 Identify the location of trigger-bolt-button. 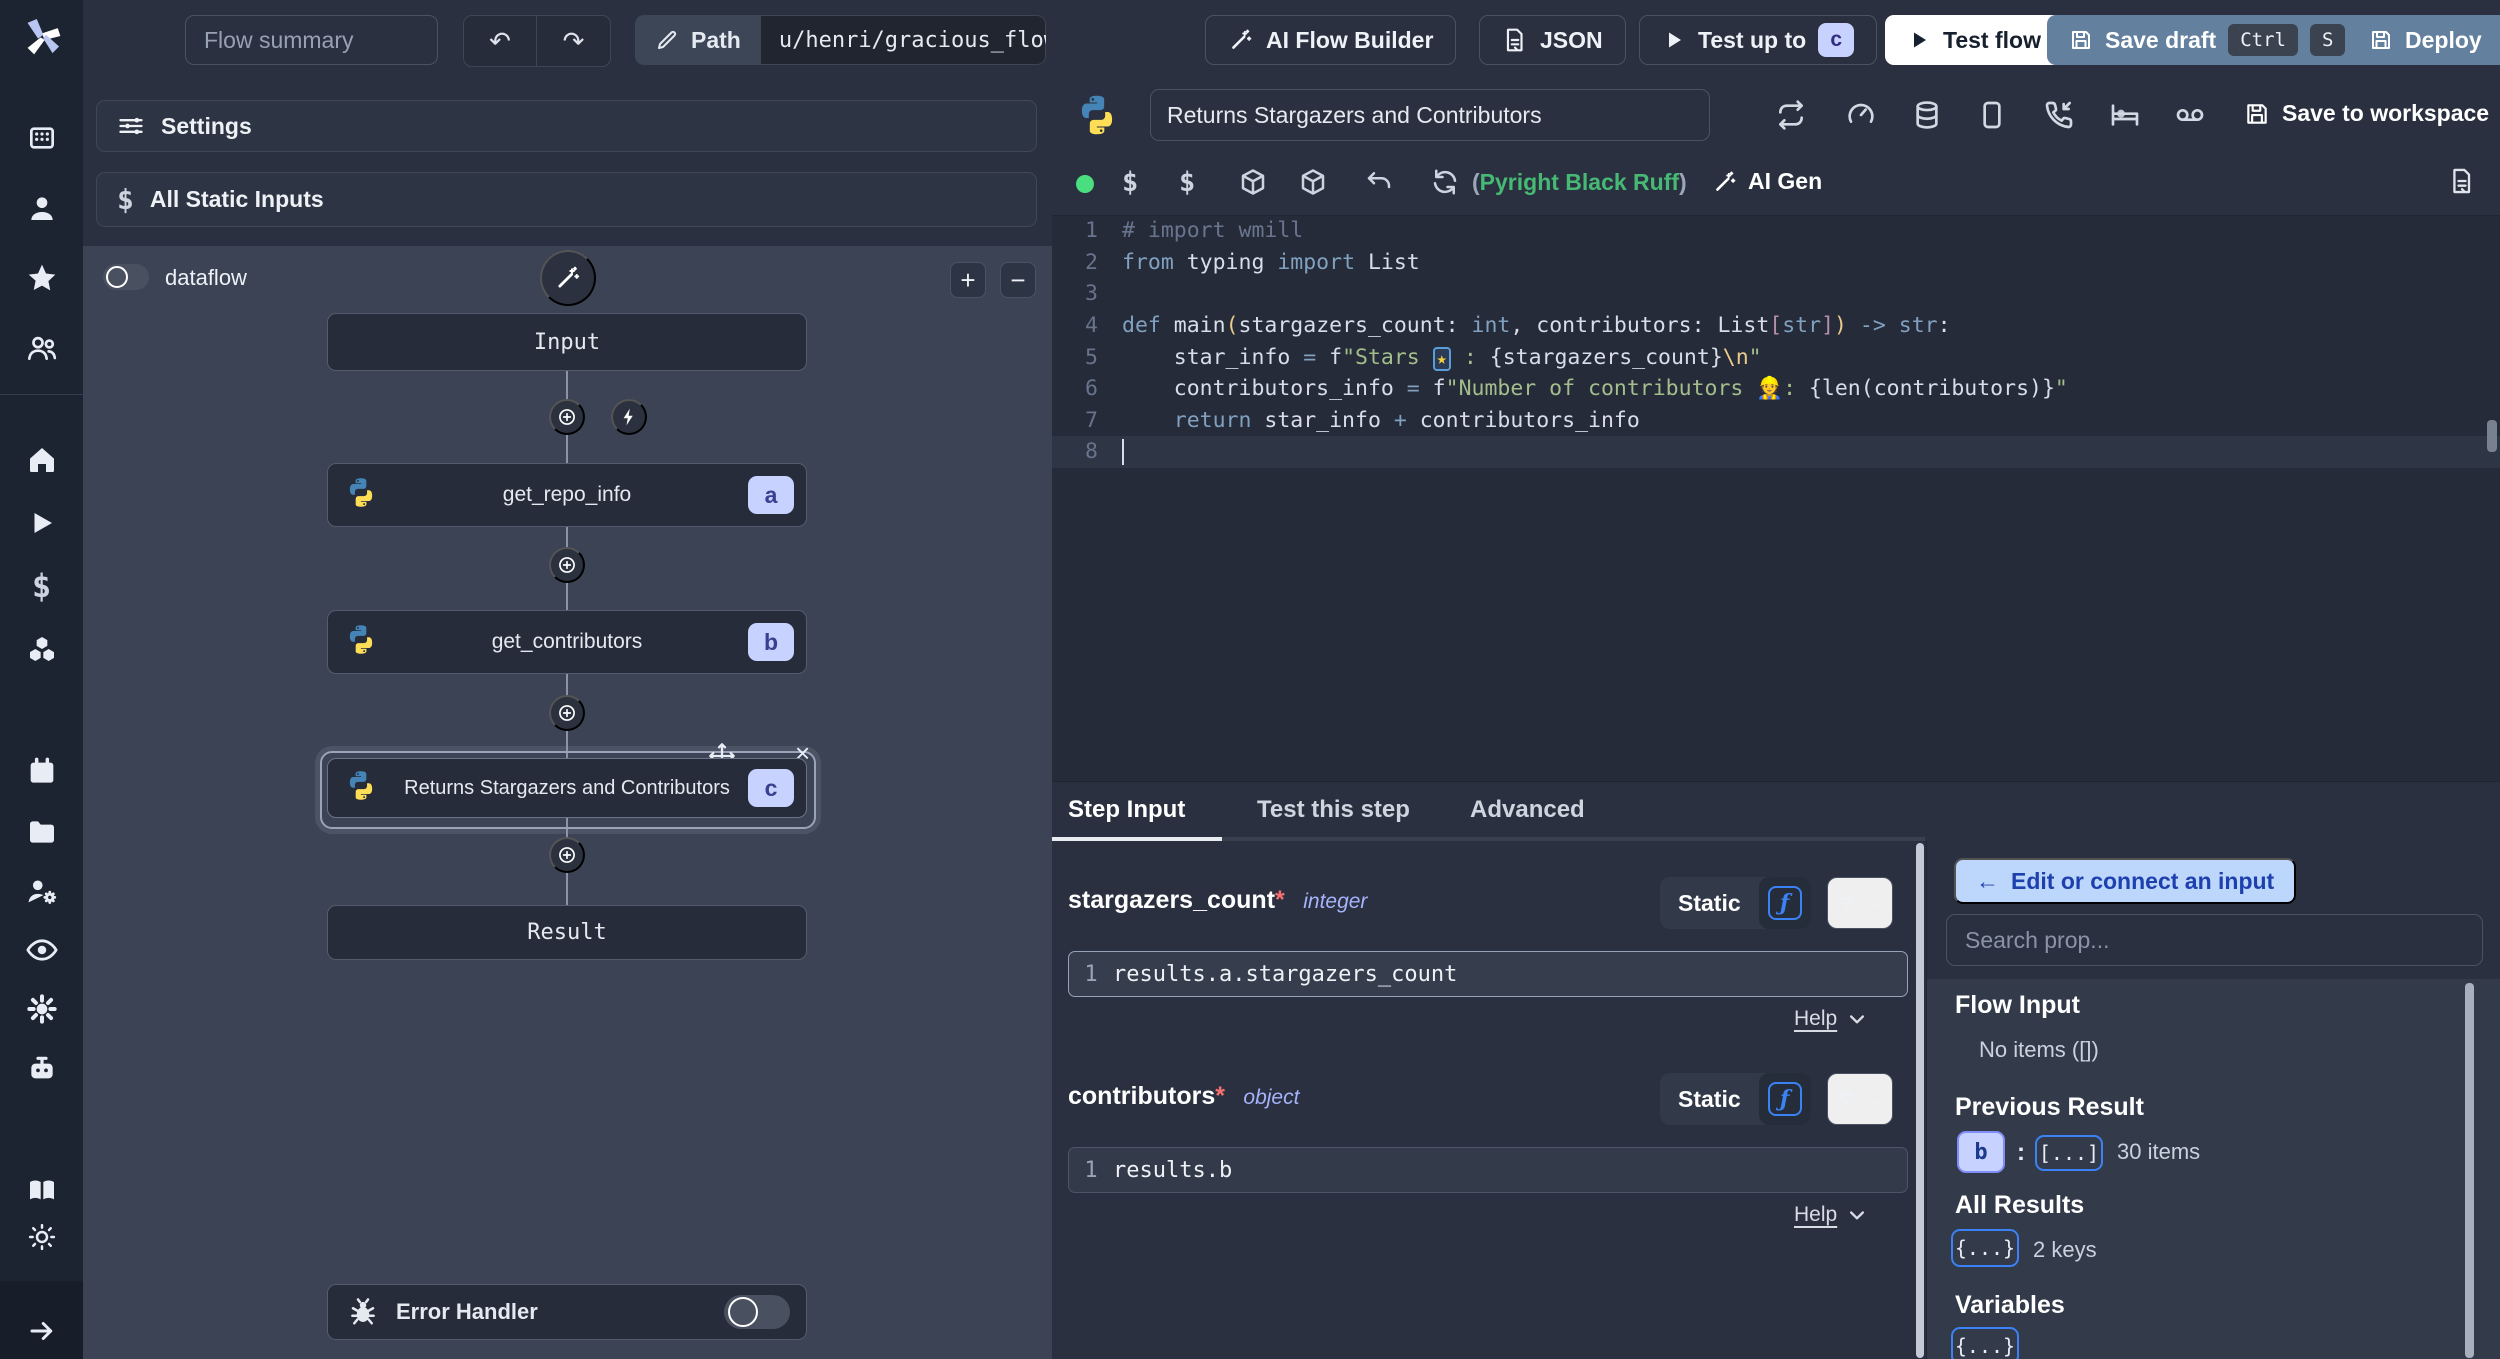
(629, 417).